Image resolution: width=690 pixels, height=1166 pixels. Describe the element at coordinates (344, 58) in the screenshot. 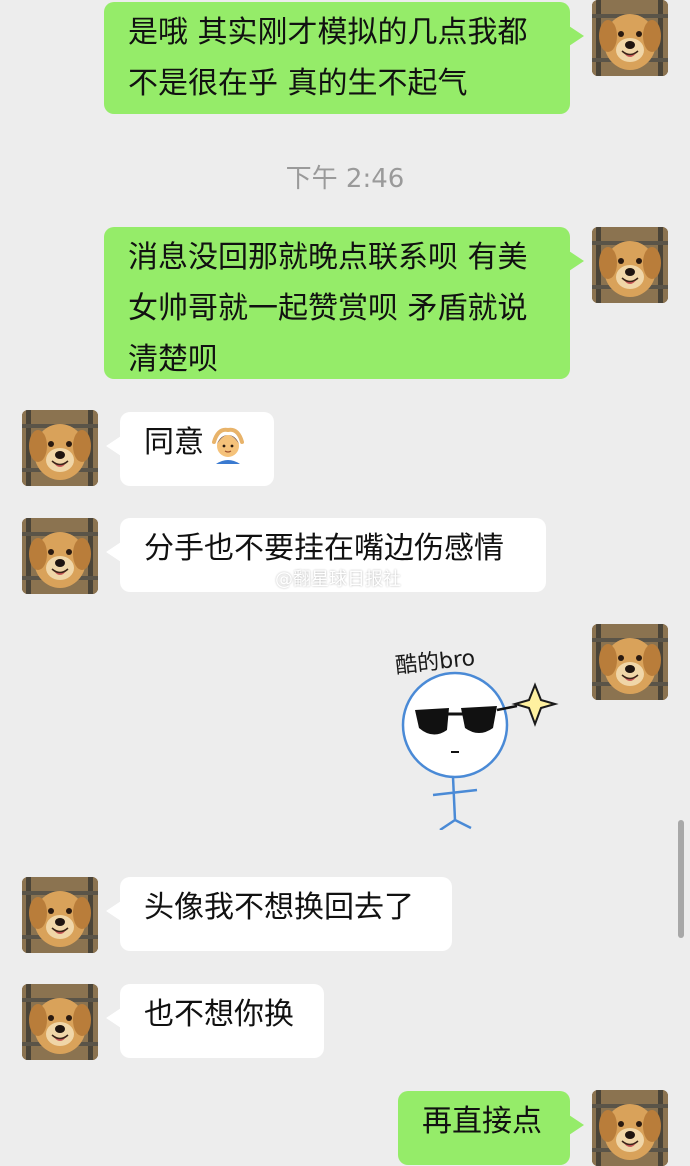

I see `outgoing-message-bubble: 是哦 其实刚才模拟的几点我都 不是很在乎 真的生不起气` at that location.